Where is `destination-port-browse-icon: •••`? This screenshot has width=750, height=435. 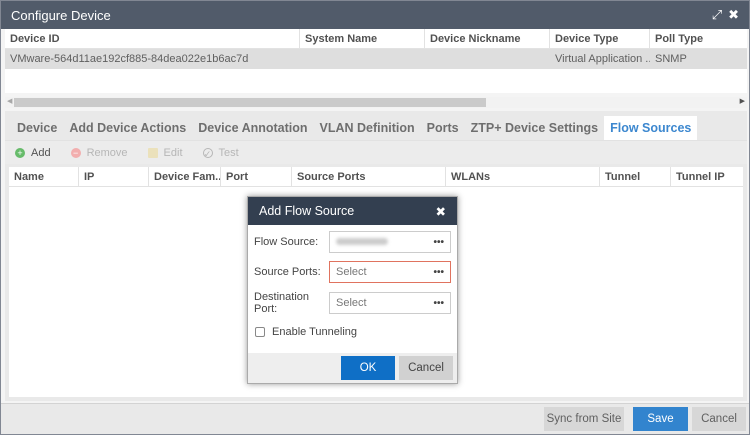
destination-port-browse-icon: ••• is located at coordinates (438, 303).